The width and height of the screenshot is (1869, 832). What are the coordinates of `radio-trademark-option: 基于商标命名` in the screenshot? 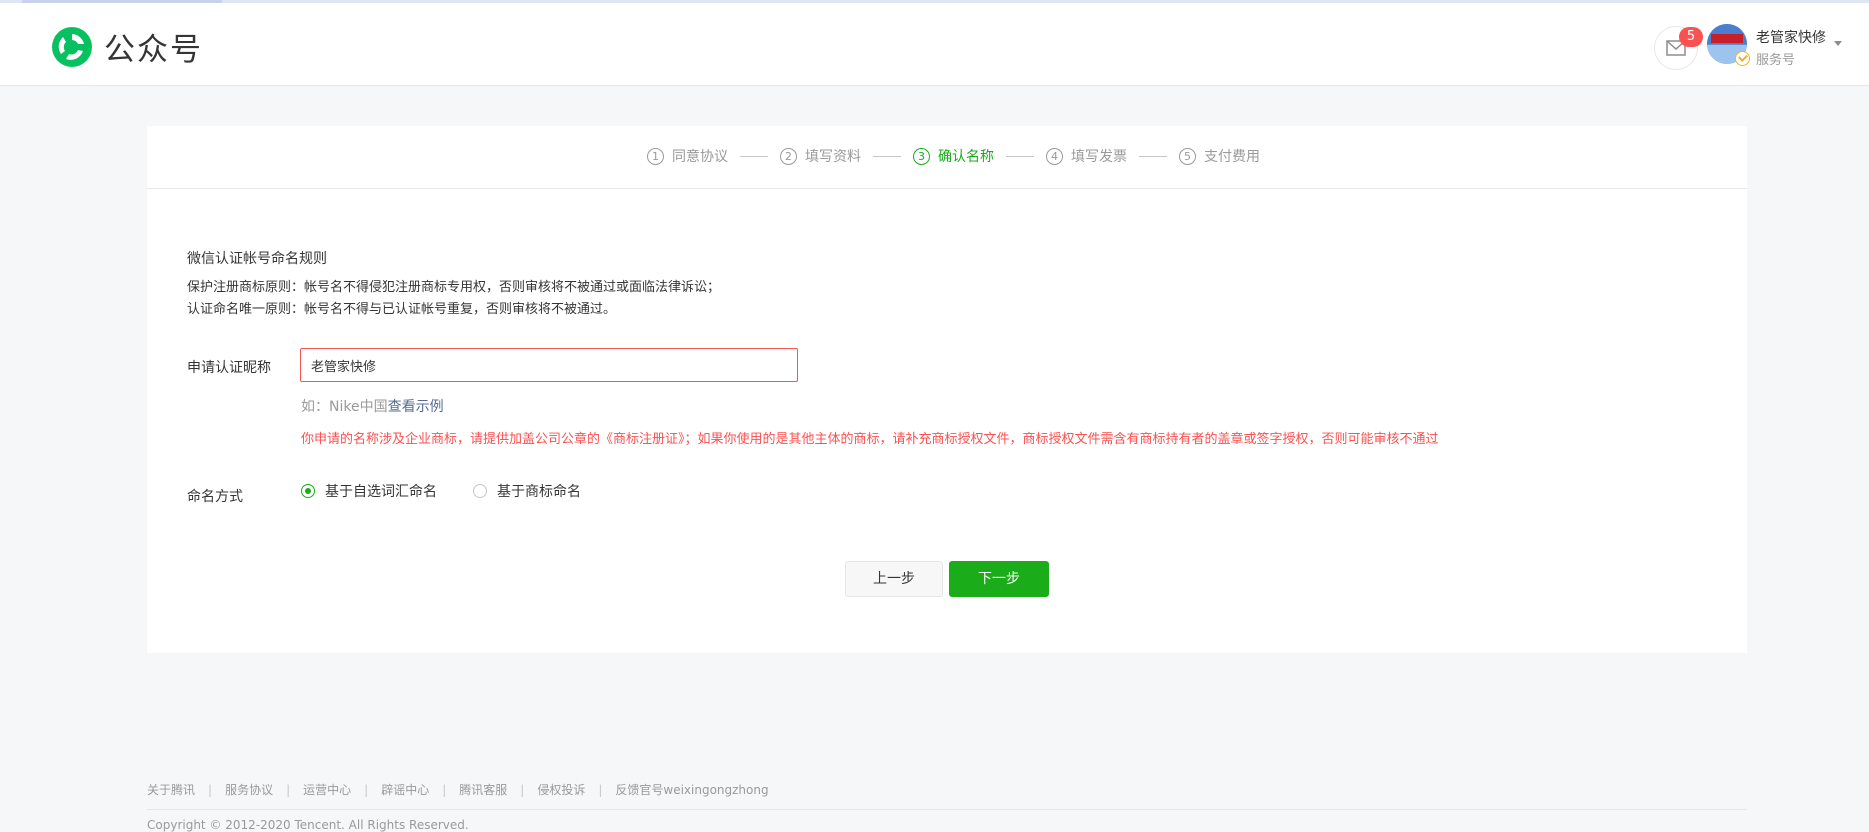 It's located at (527, 491).